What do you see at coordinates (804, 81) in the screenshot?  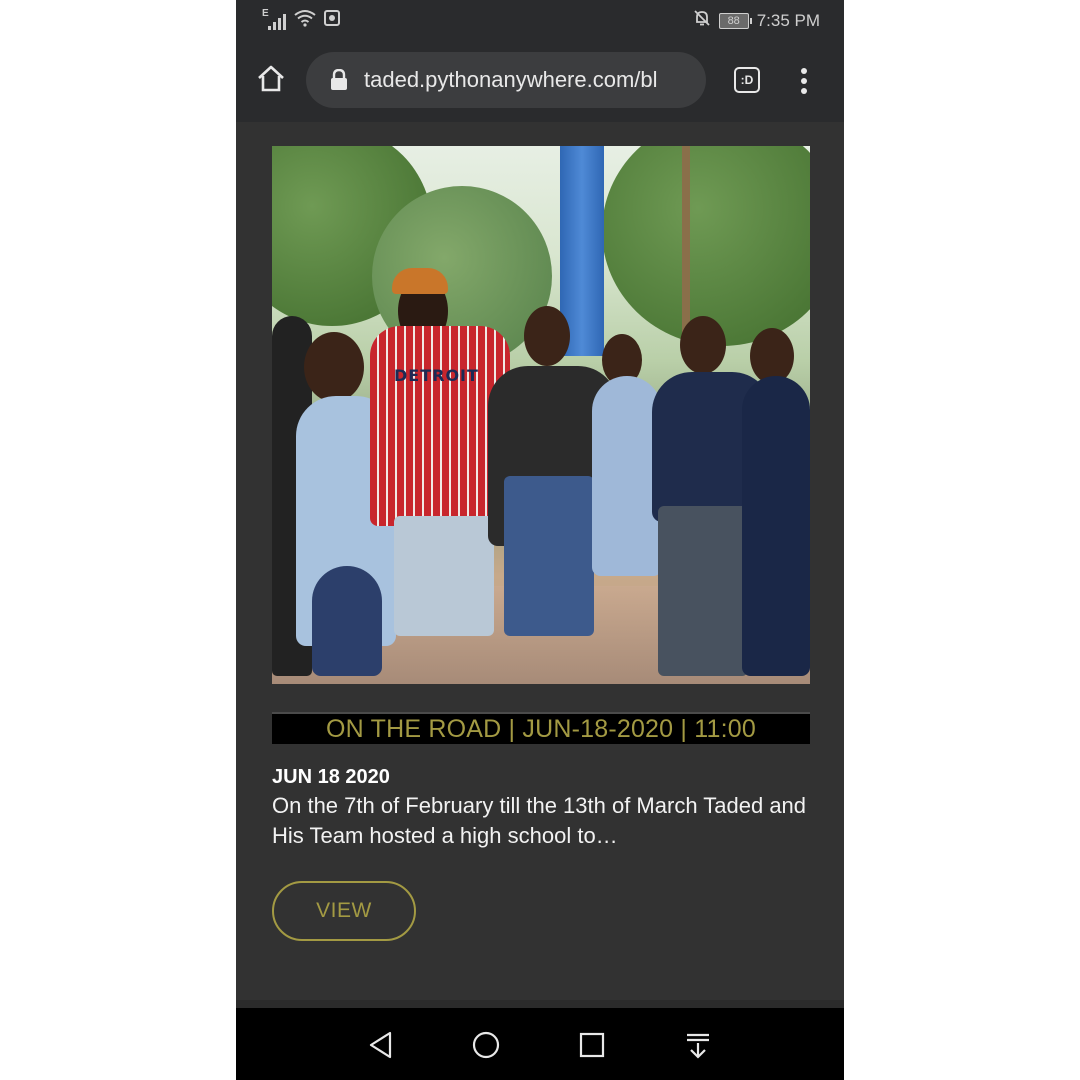 I see `overflow-menu-icon` at bounding box center [804, 81].